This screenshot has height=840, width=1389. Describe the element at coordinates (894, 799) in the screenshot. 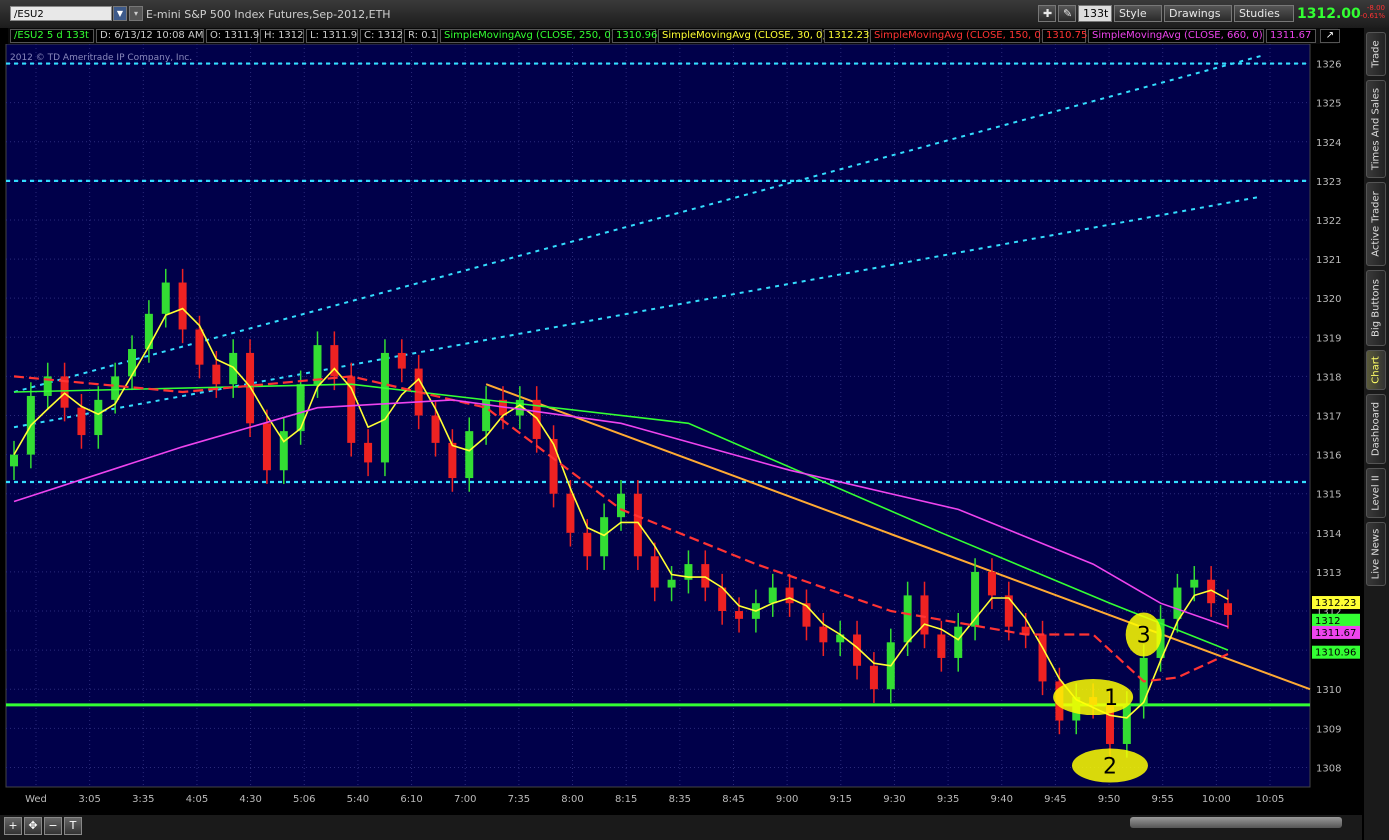

I see `x-tick-label: 9:30` at that location.